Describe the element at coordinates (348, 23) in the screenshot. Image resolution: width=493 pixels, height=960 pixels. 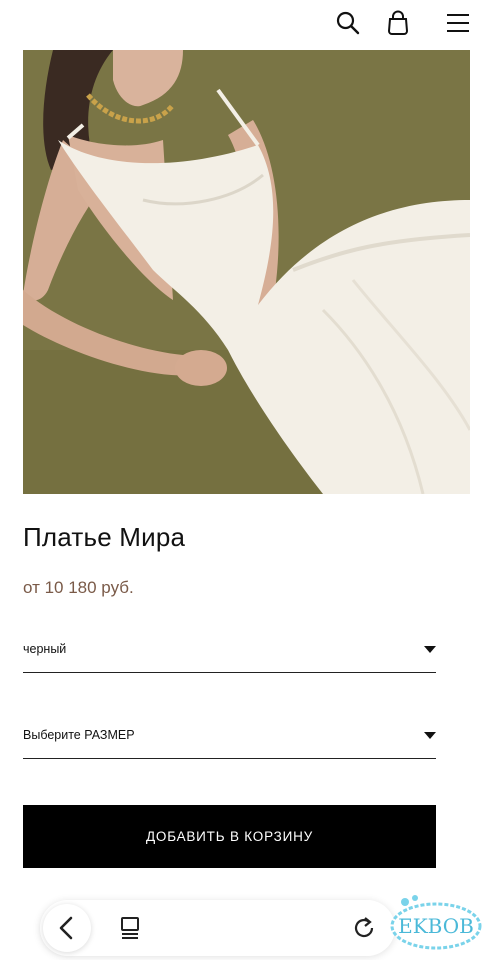
I see `search-icon` at that location.